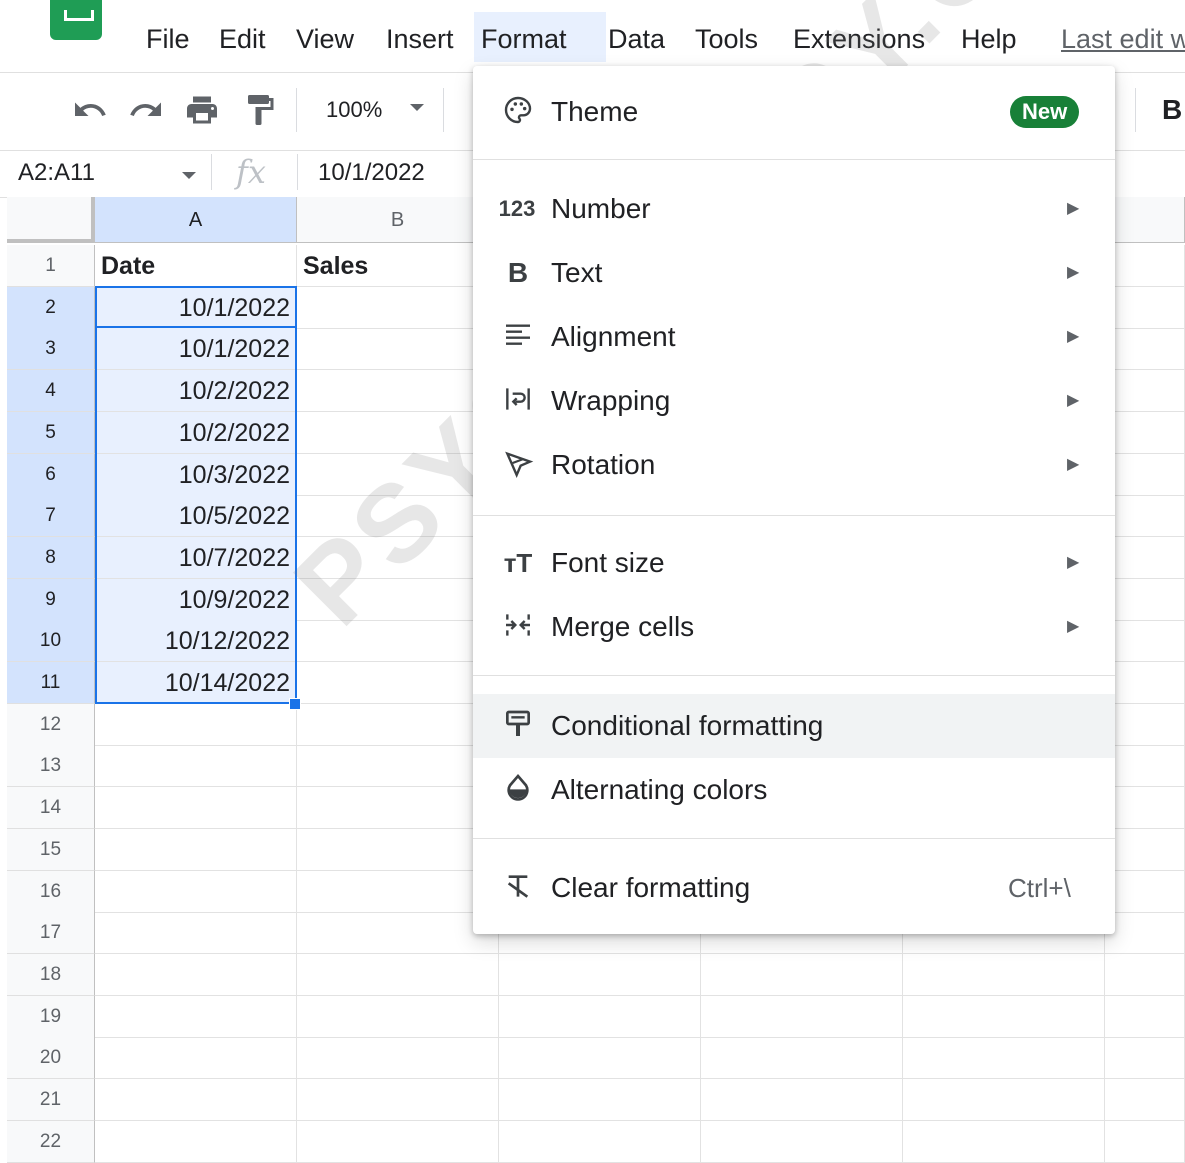 This screenshot has height=1163, width=1185. I want to click on sheets-logo-icon, so click(76, 20).